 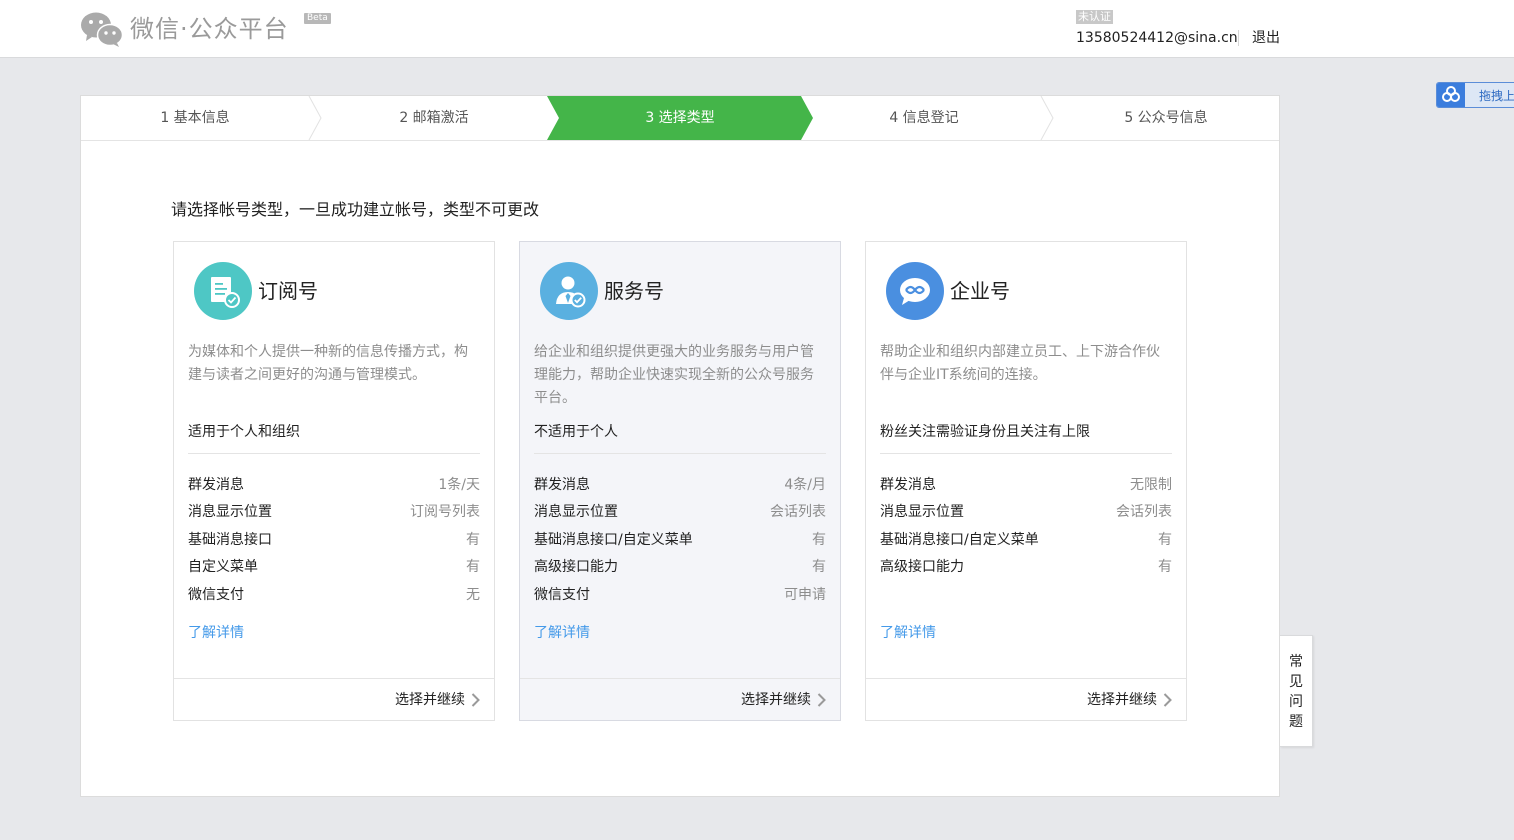 What do you see at coordinates (1157, 38) in the screenshot?
I see `account-email: 13580524412@sina.cn` at bounding box center [1157, 38].